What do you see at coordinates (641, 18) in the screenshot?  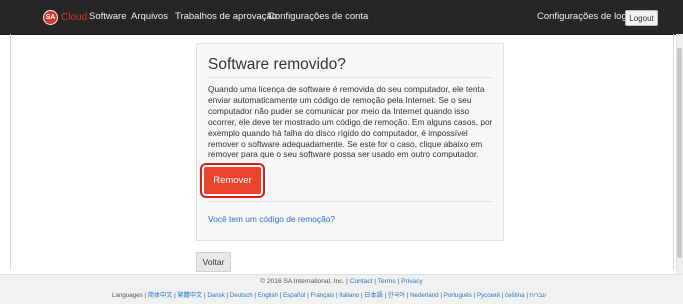 I see `logout-button: Logout` at bounding box center [641, 18].